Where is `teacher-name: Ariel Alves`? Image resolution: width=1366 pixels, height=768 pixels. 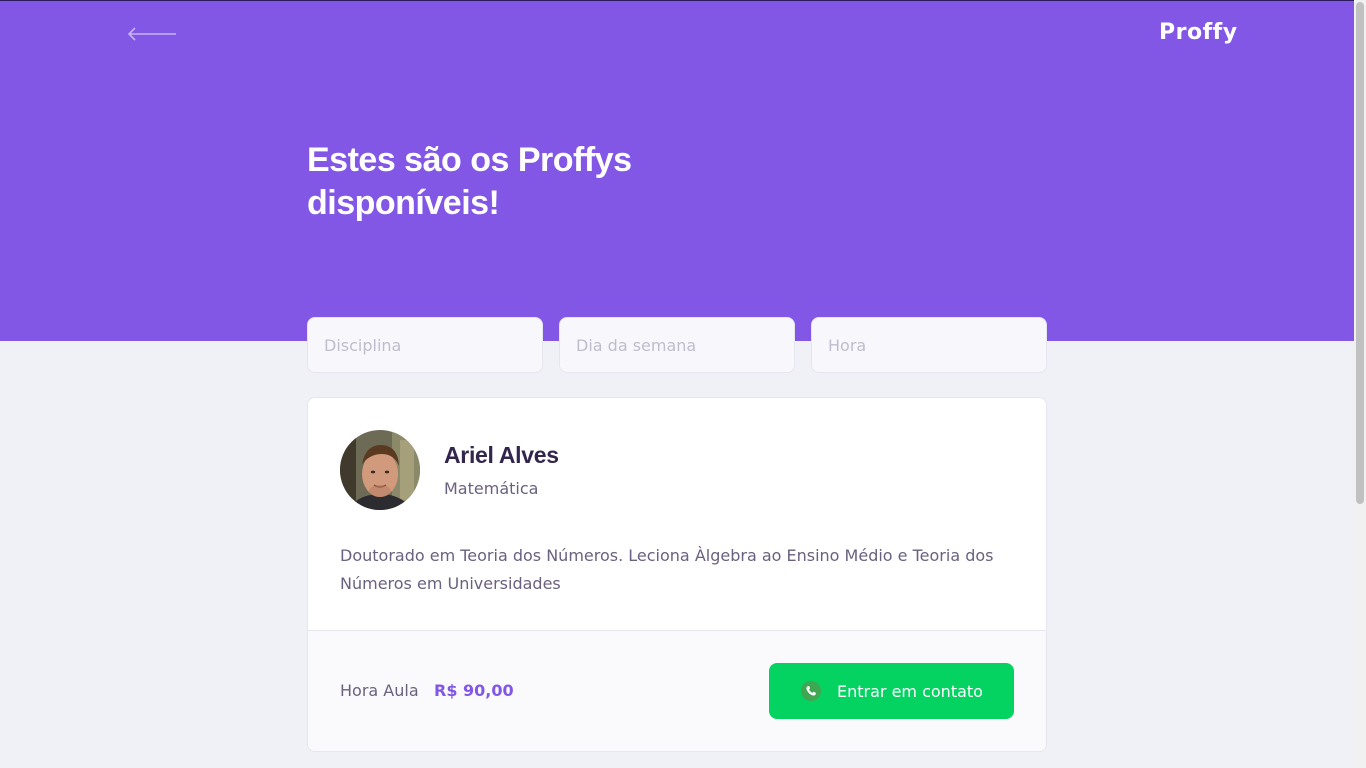 teacher-name: Ariel Alves is located at coordinates (501, 455).